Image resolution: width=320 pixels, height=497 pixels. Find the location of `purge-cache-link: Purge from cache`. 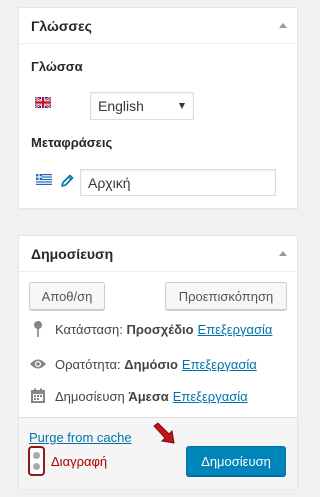

purge-cache-link: Purge from cache is located at coordinates (80, 437).